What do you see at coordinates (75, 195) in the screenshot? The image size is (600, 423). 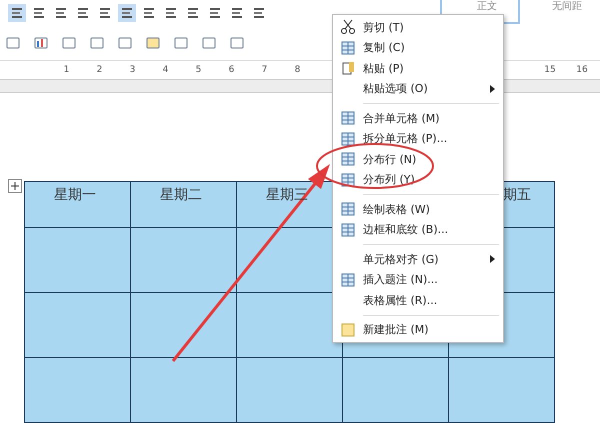 I see `table-header-text: 星期一` at bounding box center [75, 195].